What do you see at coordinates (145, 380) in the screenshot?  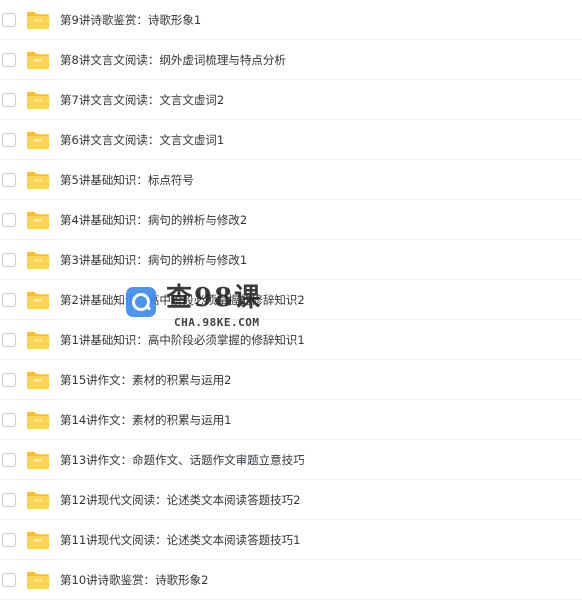 I see `file-name-link: 第15讲作文：素材的积累与运用2` at bounding box center [145, 380].